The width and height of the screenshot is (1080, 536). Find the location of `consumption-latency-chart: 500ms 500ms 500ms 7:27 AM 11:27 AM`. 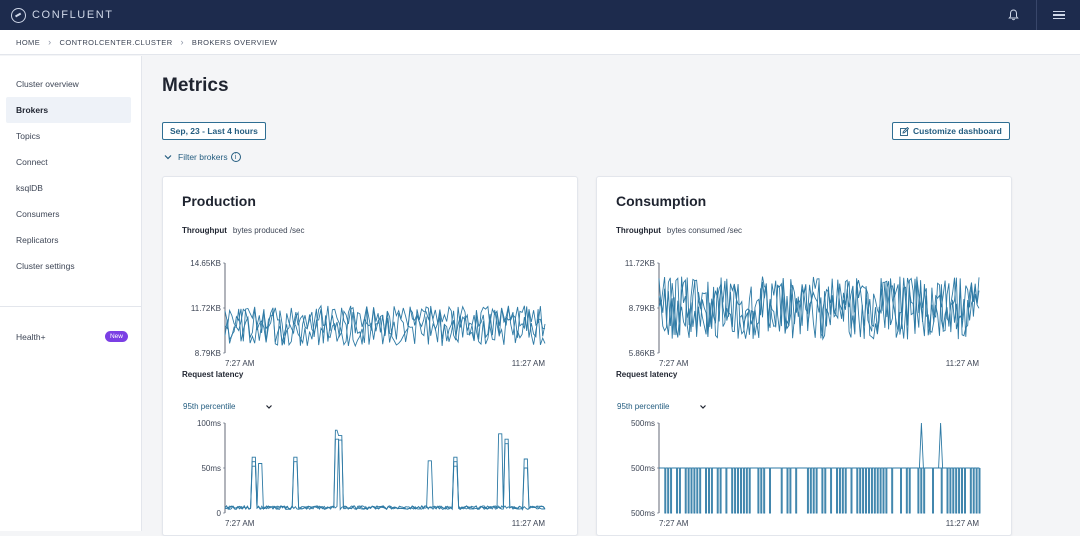

consumption-latency-chart: 500ms 500ms 500ms 7:27 AM 11:27 AM is located at coordinates (806, 473).